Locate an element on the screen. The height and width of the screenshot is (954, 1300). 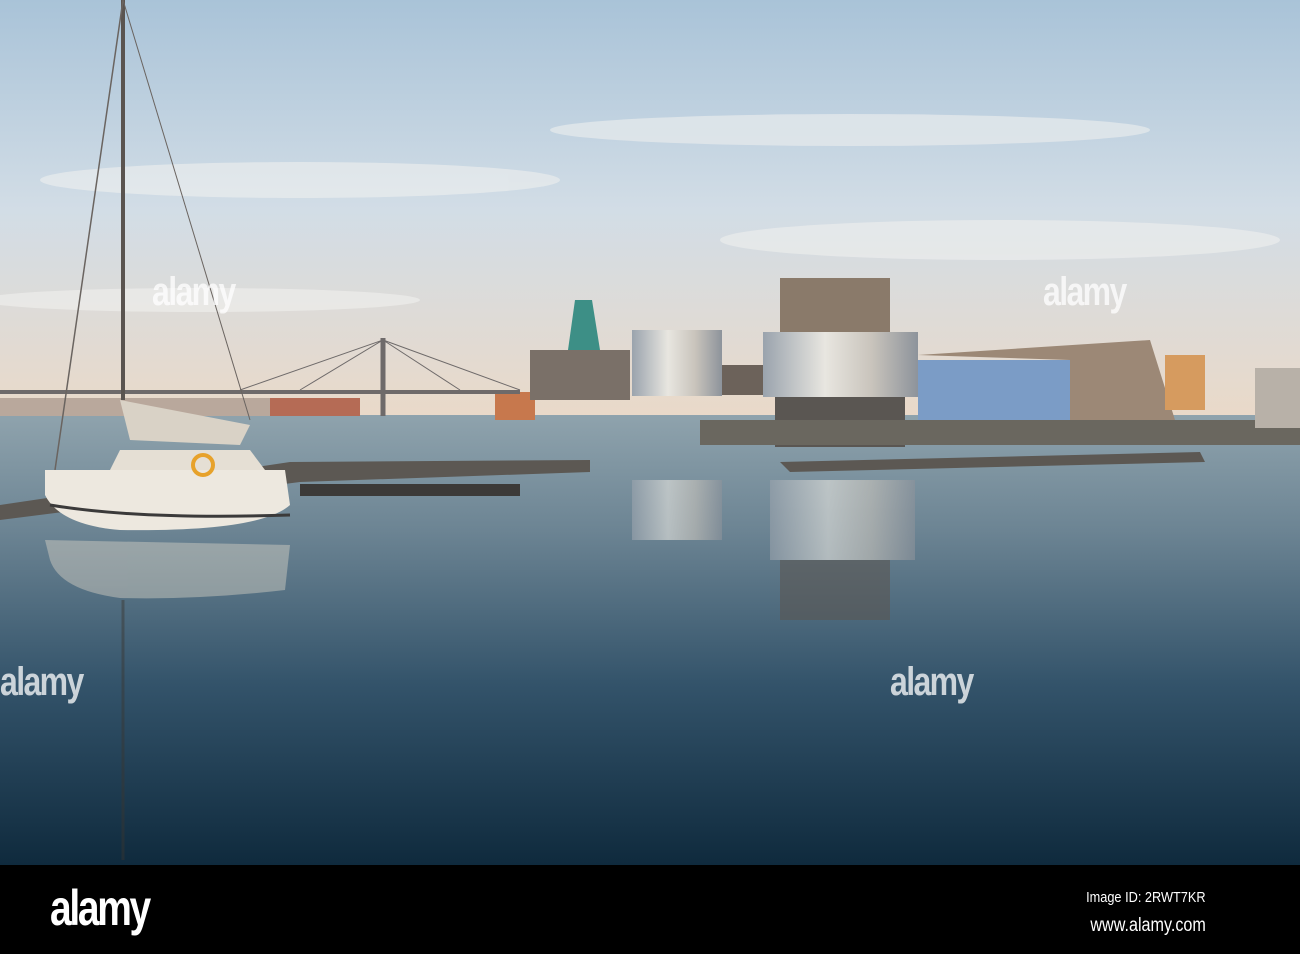
image-id: Image ID: 2RWT7KR is located at coordinates (1146, 897).